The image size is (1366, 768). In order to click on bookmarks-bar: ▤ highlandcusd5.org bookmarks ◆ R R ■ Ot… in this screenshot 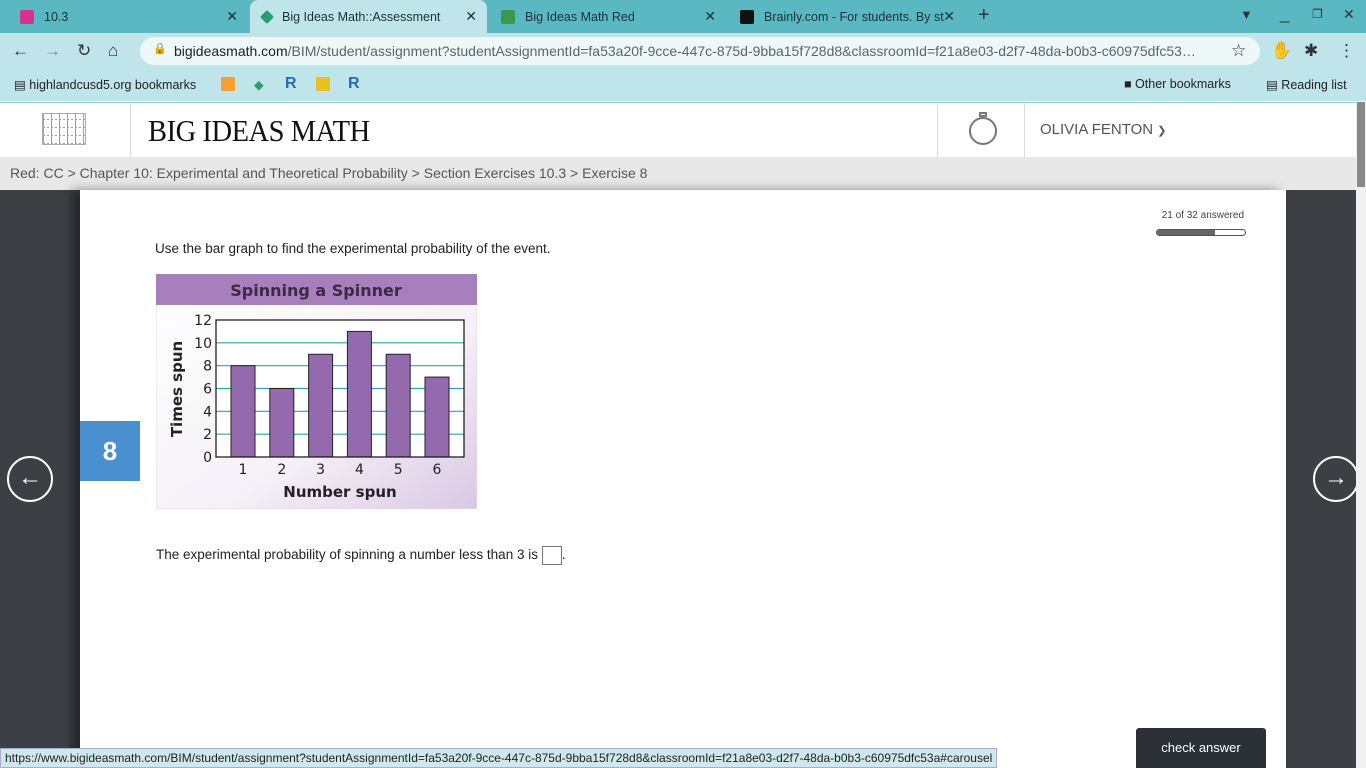, I will do `click(683, 85)`.